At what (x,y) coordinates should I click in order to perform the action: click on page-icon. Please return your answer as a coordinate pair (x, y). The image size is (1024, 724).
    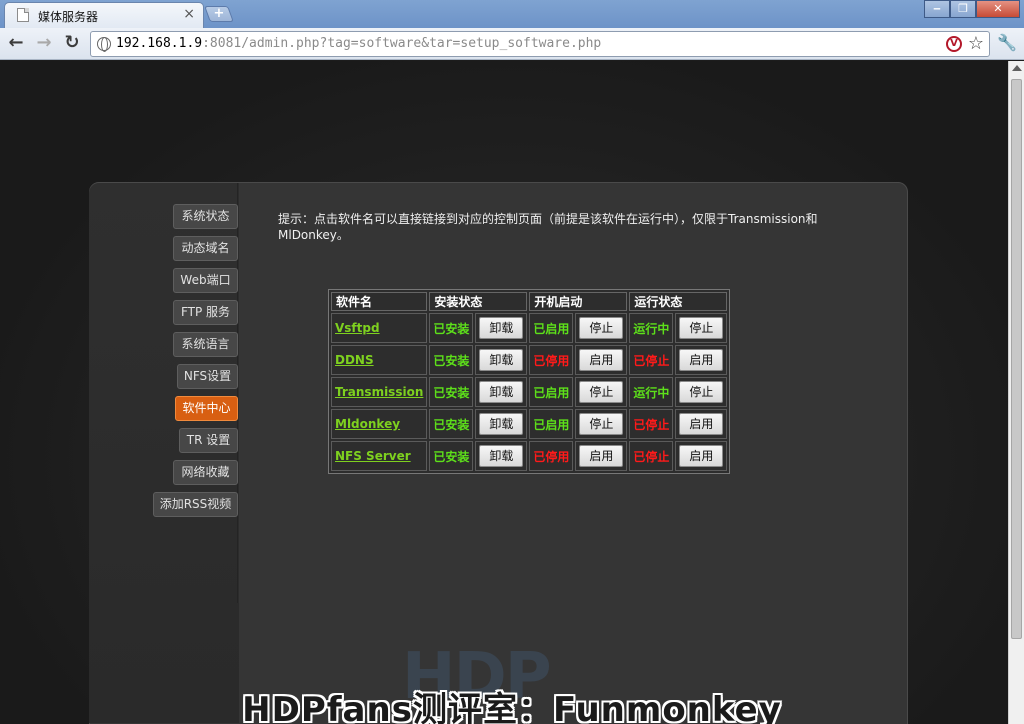
    Looking at the image, I should click on (23, 15).